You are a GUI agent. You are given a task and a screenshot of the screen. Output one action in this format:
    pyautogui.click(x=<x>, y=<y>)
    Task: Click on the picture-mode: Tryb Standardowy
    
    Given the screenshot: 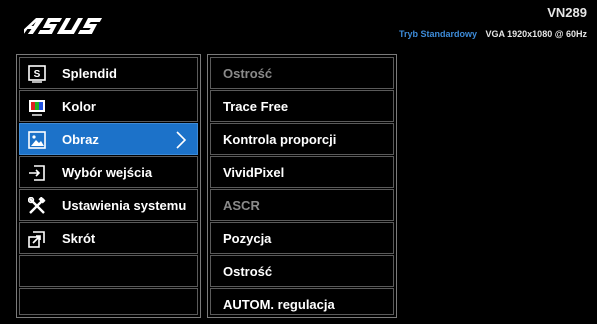 What is the action you would take?
    pyautogui.click(x=437, y=34)
    